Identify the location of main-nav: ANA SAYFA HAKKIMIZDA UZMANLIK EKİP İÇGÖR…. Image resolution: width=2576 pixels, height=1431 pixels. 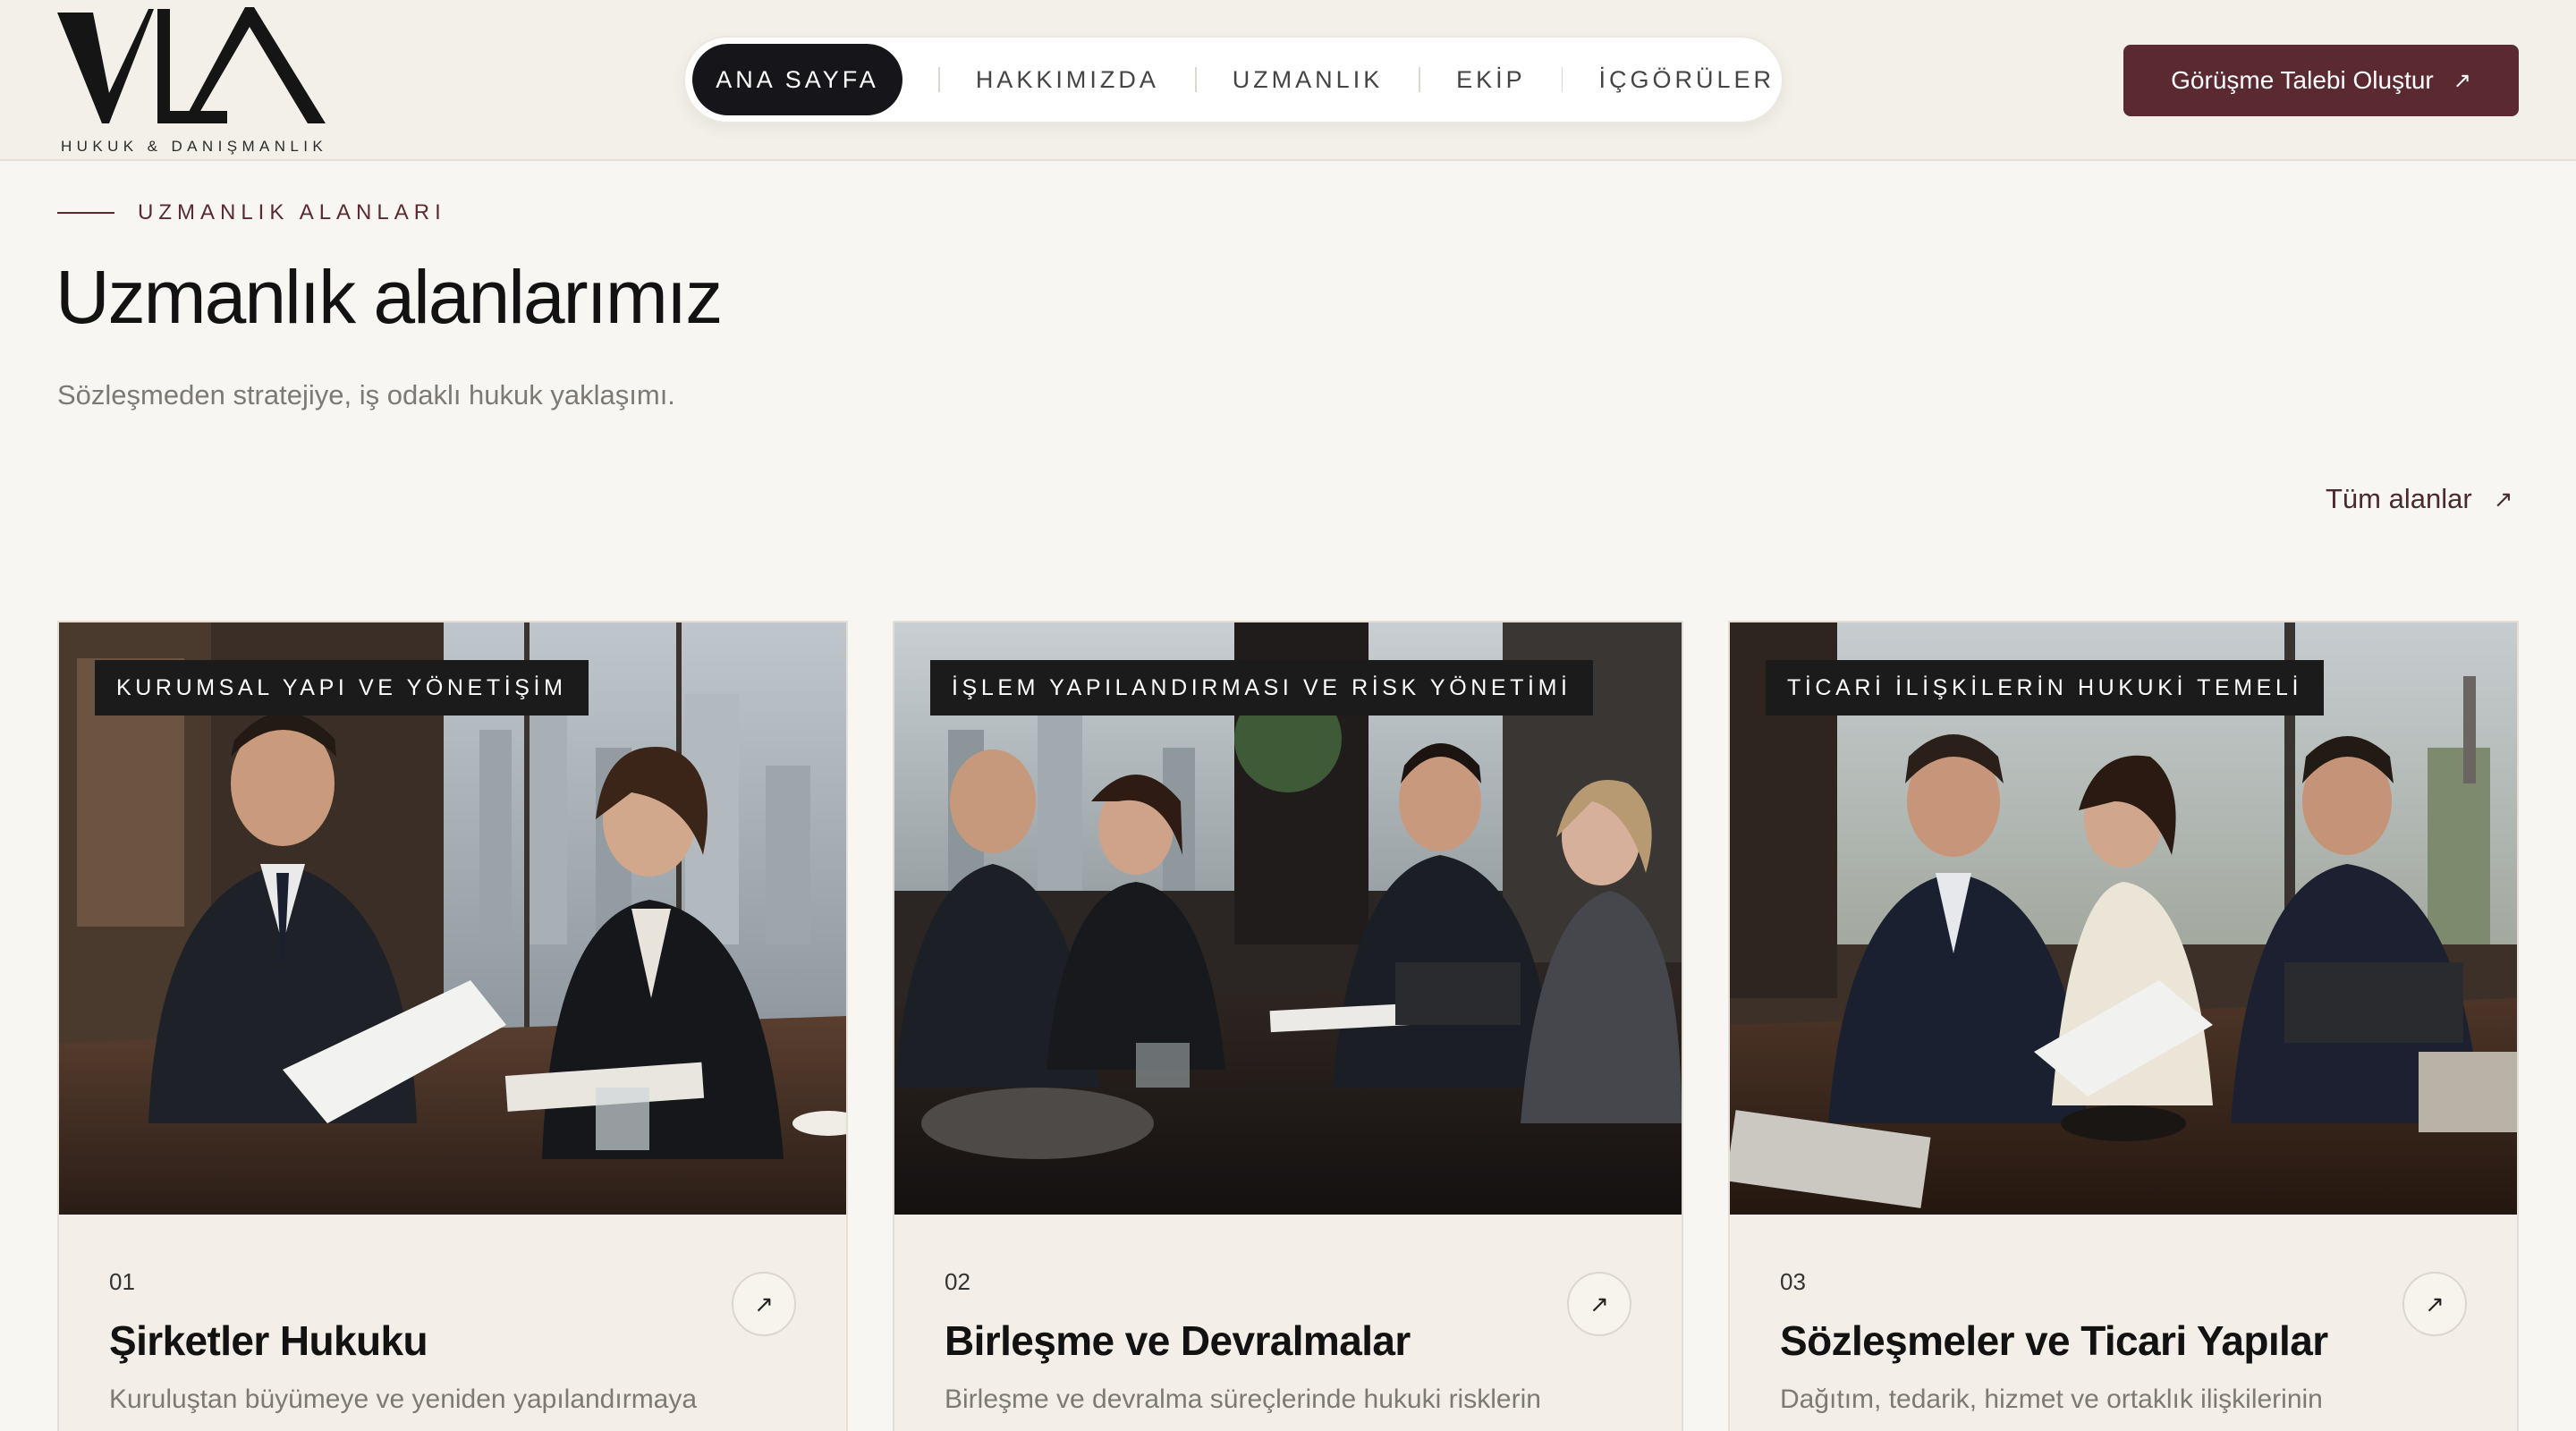
(1233, 80).